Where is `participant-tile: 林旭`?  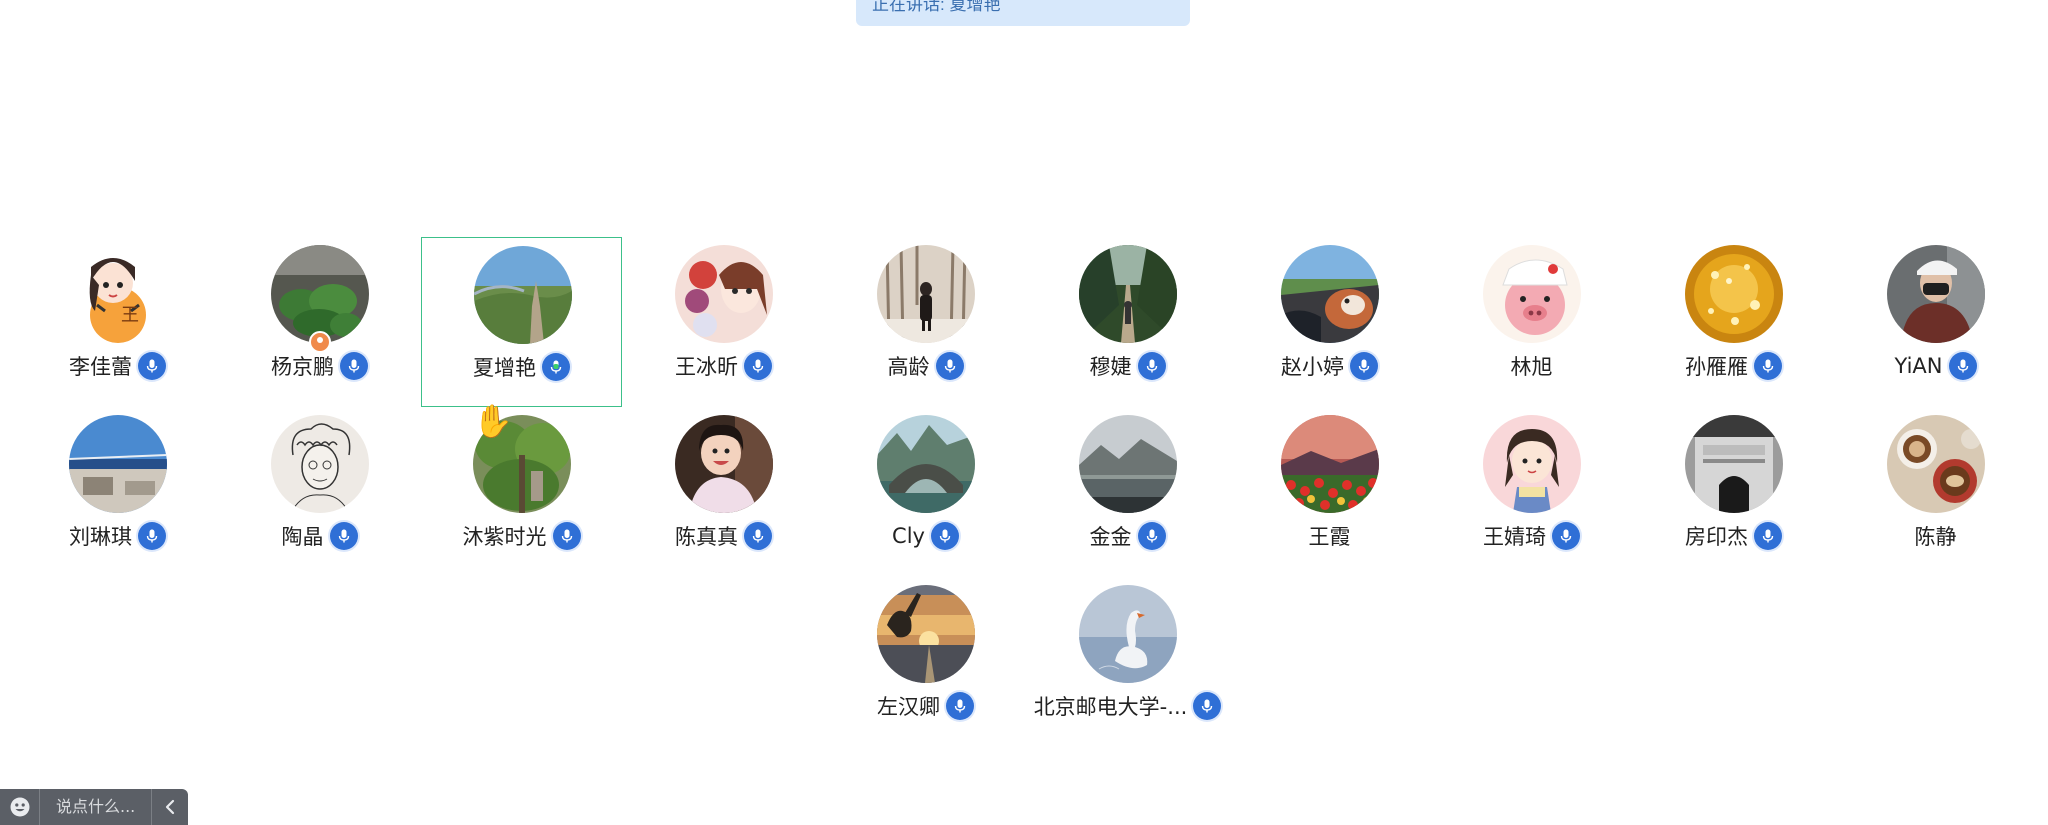
participant-tile: 林旭 is located at coordinates (1531, 322).